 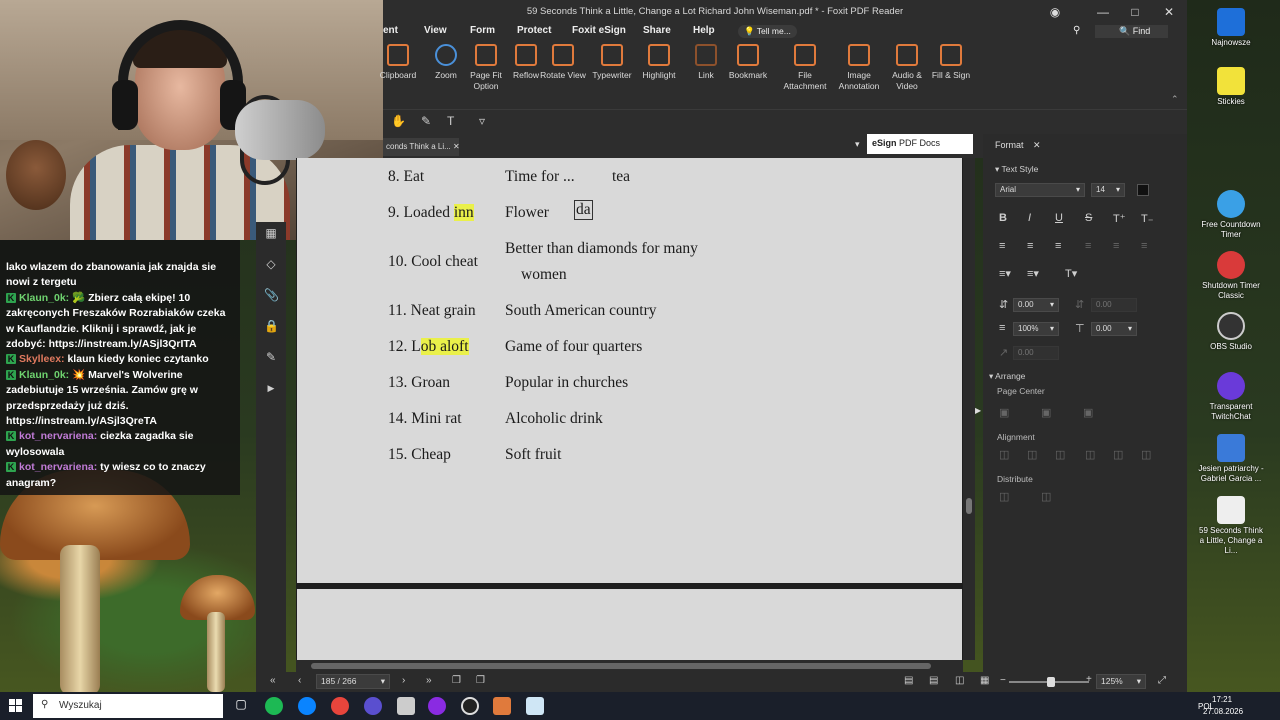 What do you see at coordinates (450, 121) in the screenshot?
I see `text-tool-icon: T` at bounding box center [450, 121].